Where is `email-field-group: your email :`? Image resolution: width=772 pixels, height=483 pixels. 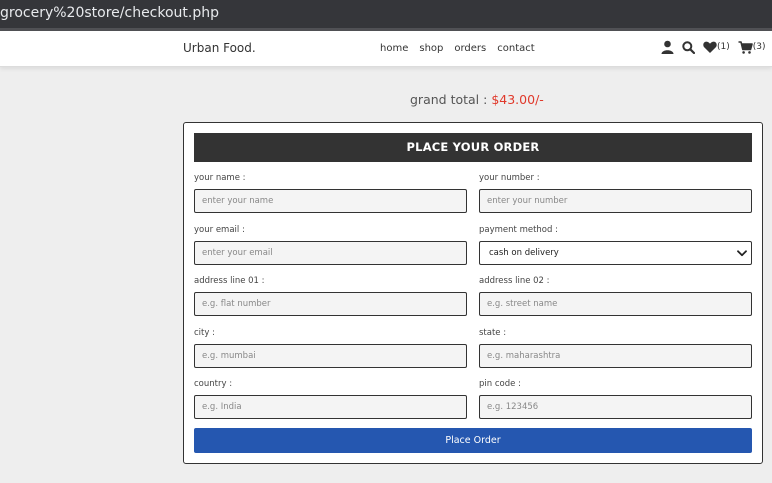
email-field-group: your email : is located at coordinates (330, 245).